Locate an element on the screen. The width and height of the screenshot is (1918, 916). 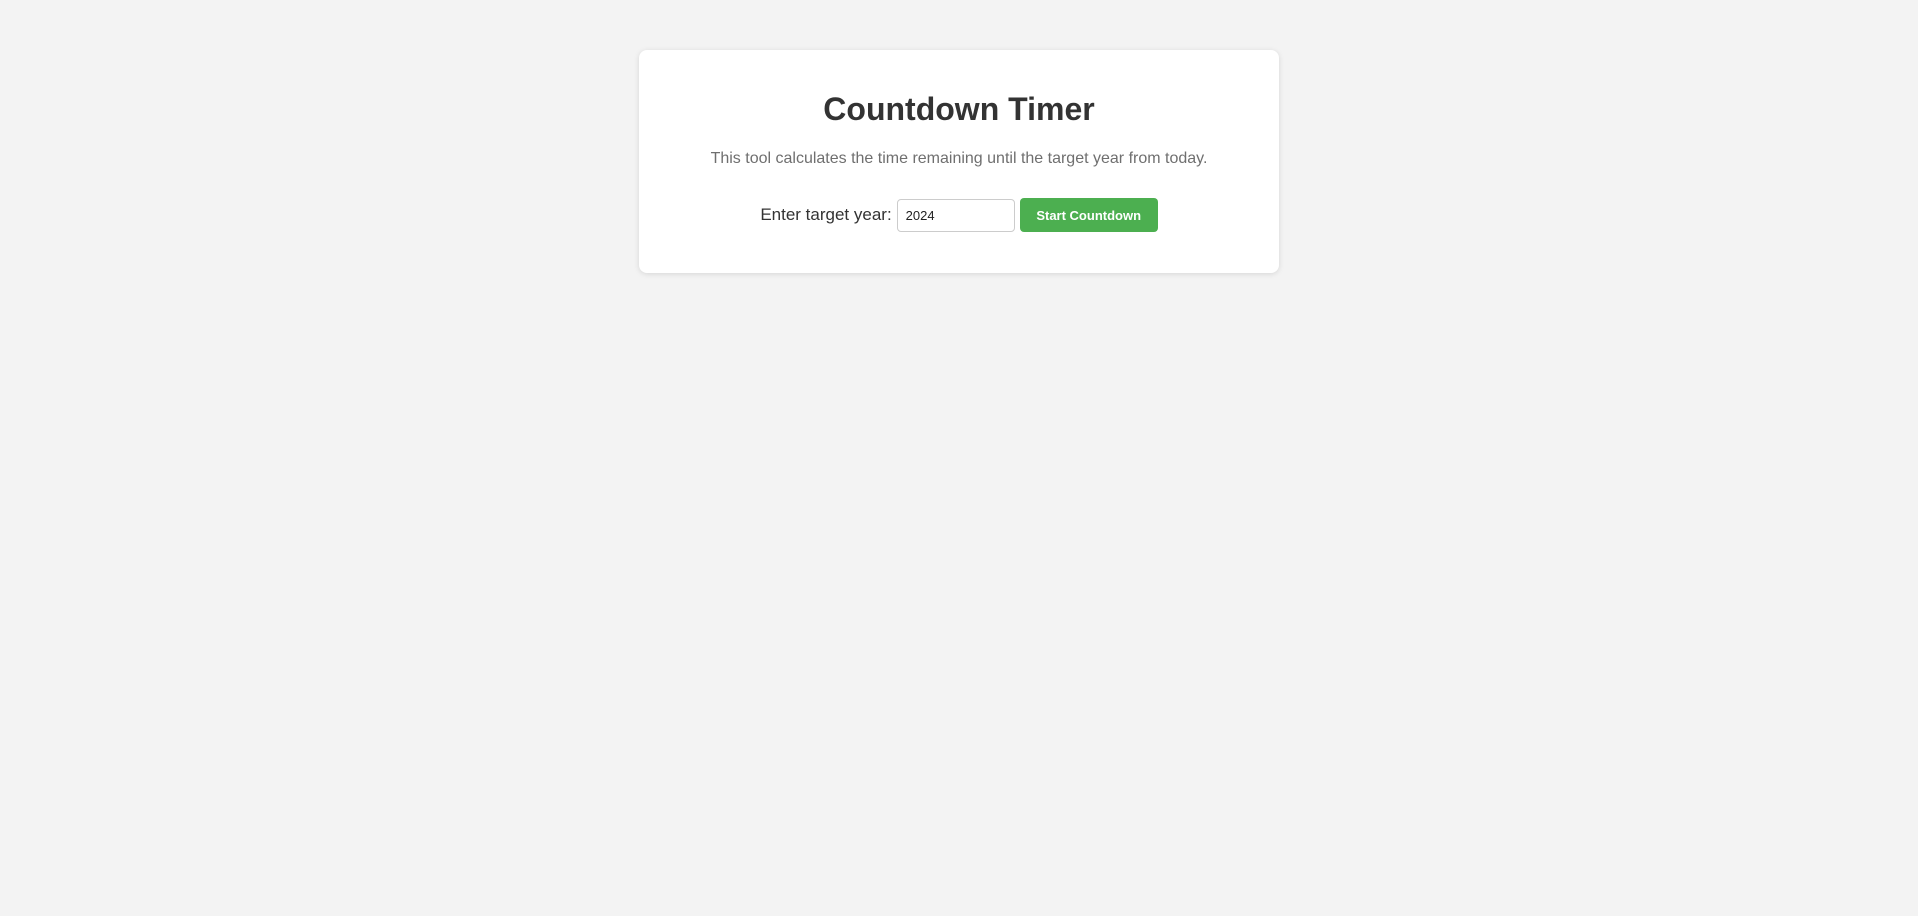
target-year-form: Enter target year: Start Countdown is located at coordinates (959, 215).